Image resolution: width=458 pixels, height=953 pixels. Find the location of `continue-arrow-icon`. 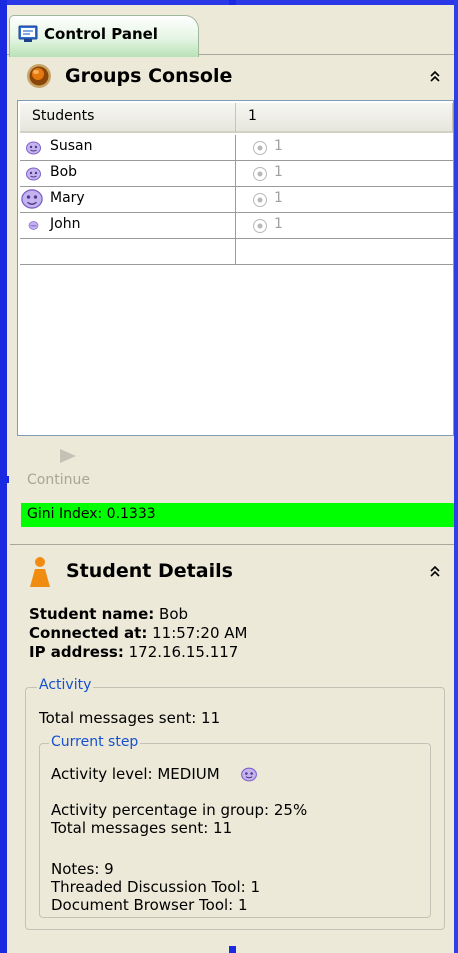

continue-arrow-icon is located at coordinates (68, 456).